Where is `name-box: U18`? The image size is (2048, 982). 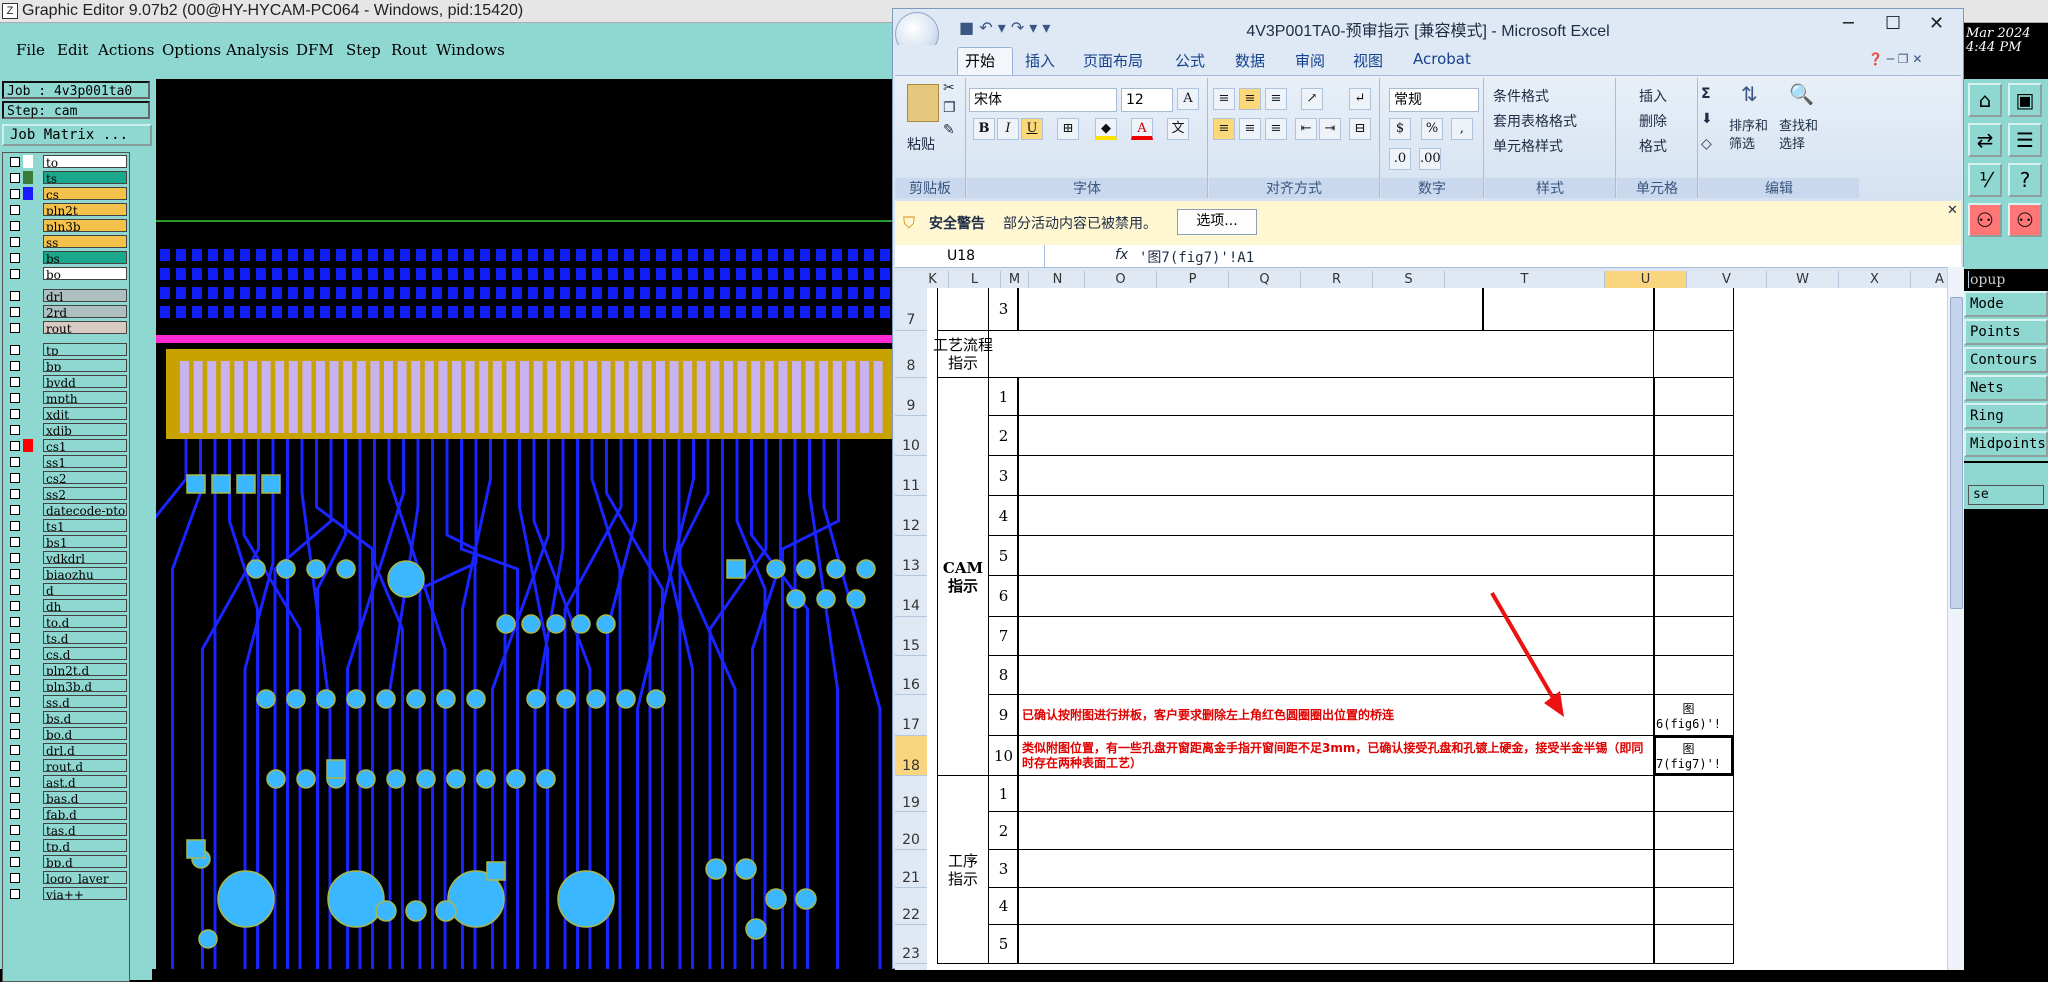 name-box: U18 is located at coordinates (970, 256).